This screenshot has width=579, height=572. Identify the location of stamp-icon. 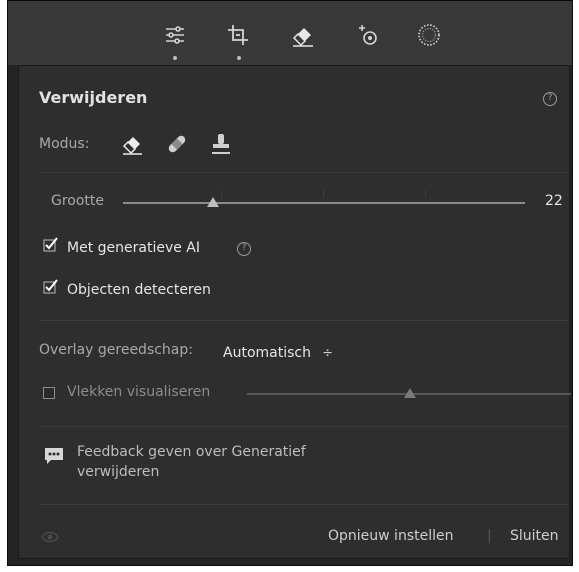
(221, 144).